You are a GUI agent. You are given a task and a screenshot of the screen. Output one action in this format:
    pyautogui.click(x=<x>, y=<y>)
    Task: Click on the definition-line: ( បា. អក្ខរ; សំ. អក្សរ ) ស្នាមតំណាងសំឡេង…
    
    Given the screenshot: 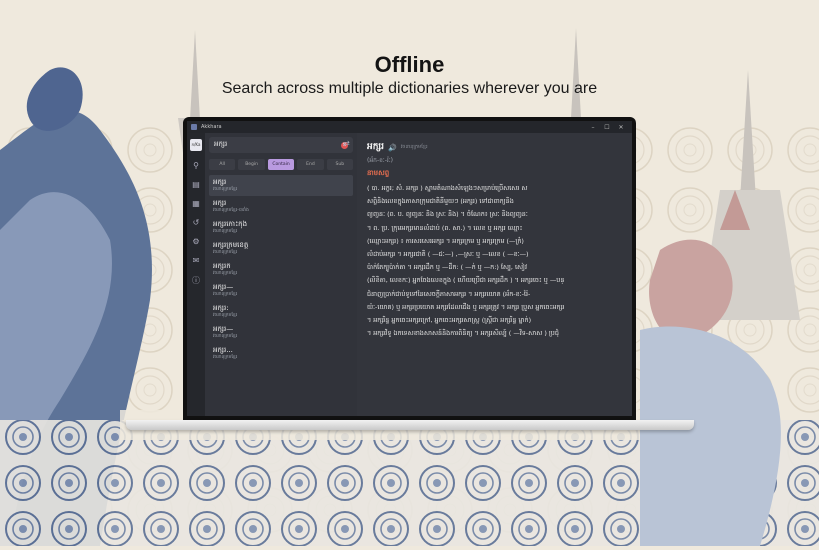 What is the action you would take?
    pyautogui.click(x=447, y=188)
    